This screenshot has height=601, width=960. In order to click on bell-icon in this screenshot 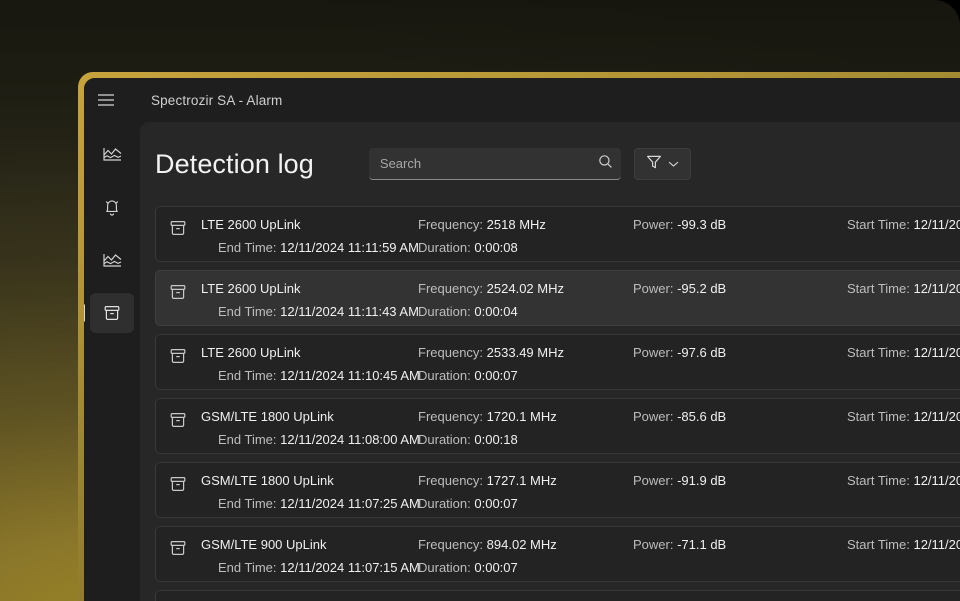, I will do `click(112, 207)`.